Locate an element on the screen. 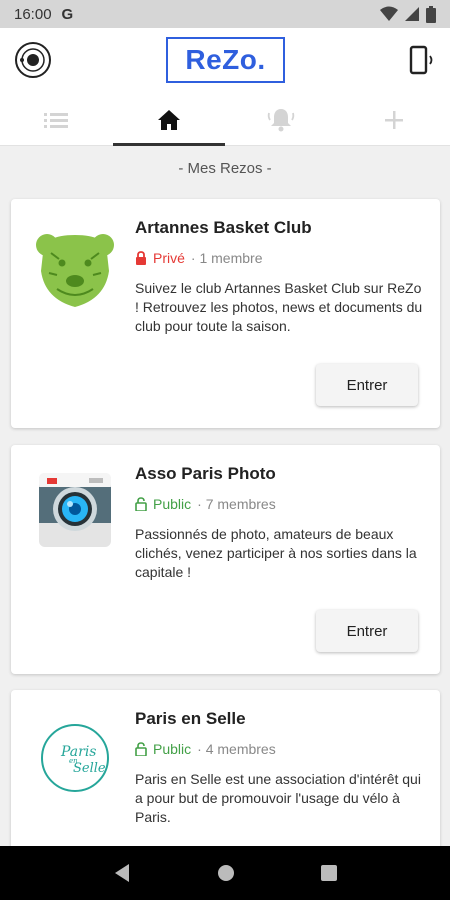 This screenshot has width=450, height=900. home-icon is located at coordinates (168, 119).